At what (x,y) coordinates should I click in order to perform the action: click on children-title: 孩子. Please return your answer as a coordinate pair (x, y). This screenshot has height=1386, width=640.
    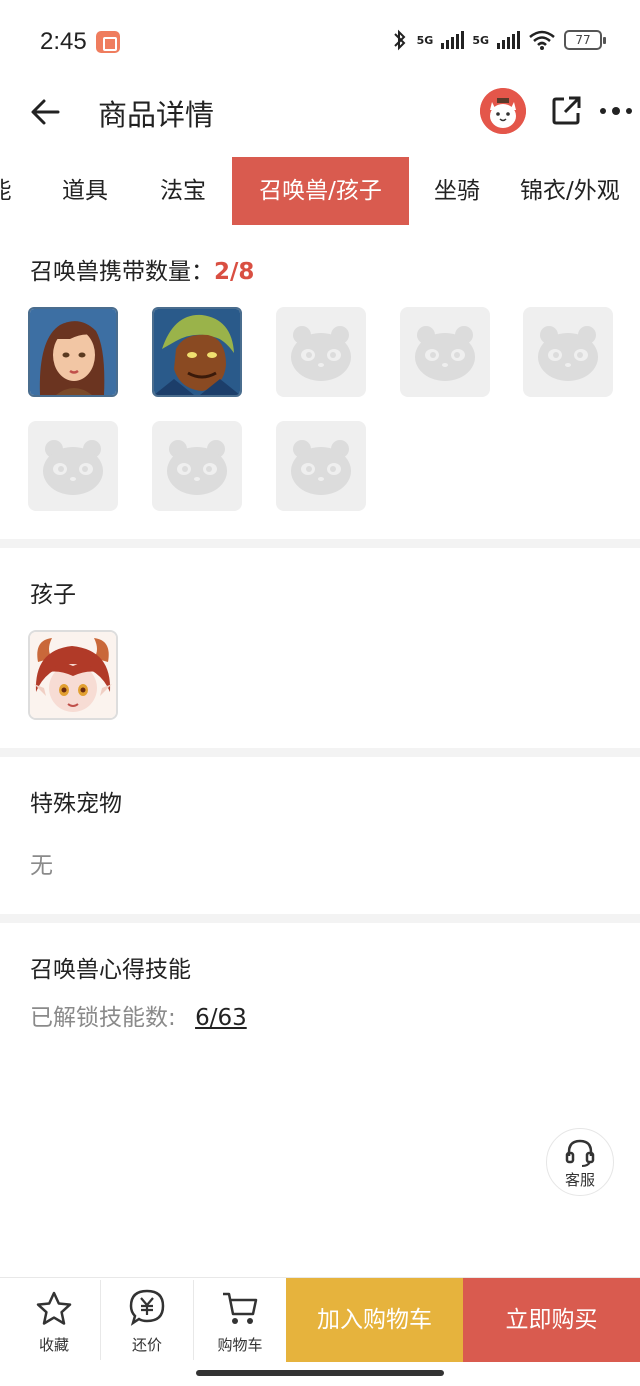
    Looking at the image, I should click on (53, 595).